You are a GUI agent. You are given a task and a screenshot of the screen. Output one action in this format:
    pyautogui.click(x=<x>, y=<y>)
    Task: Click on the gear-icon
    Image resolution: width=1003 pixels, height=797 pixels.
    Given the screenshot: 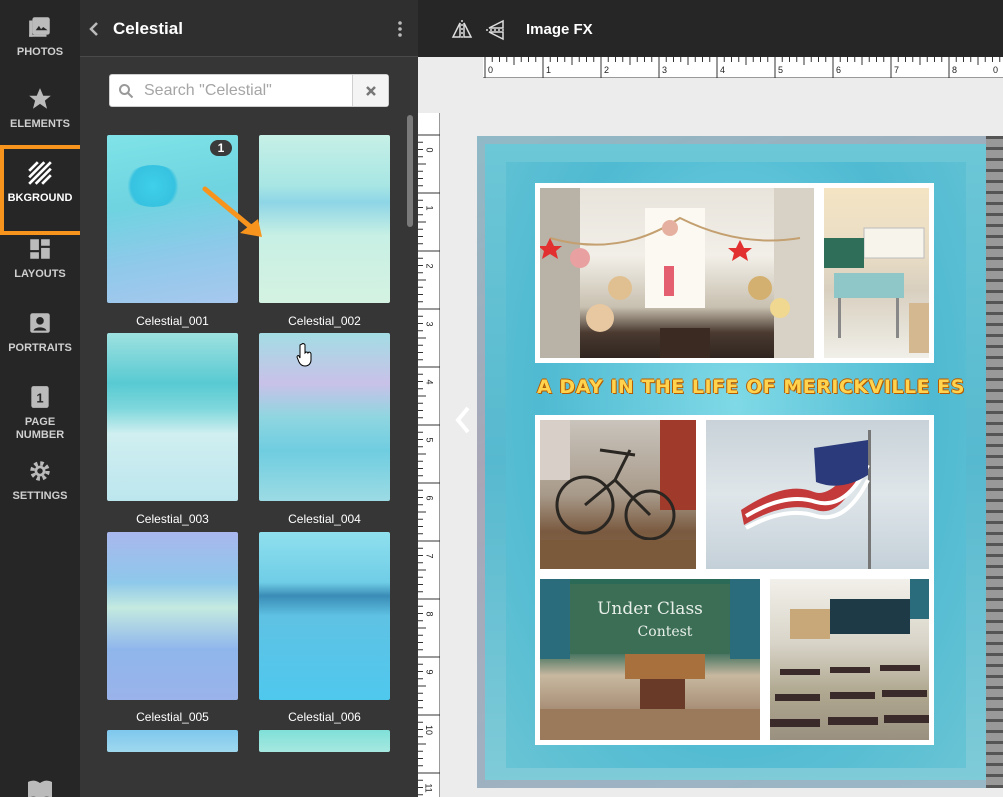 What is the action you would take?
    pyautogui.click(x=40, y=471)
    